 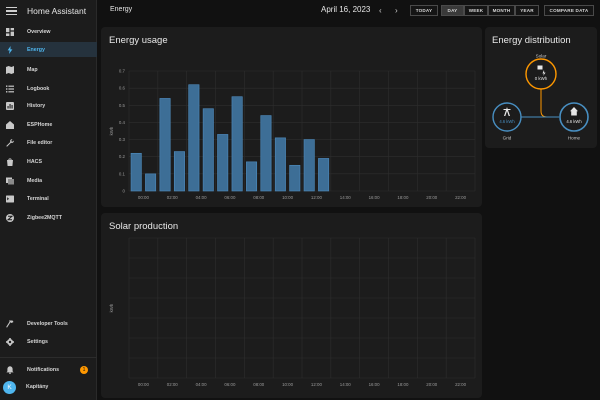 I want to click on sidebar-item-label: Map, so click(x=32, y=69).